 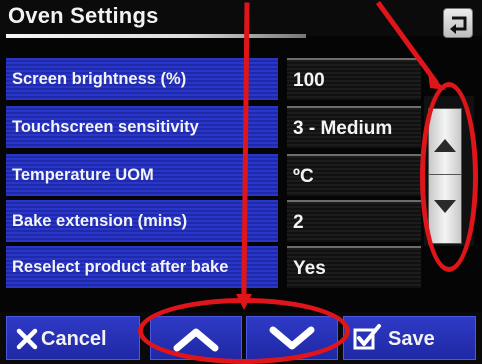 I want to click on annotation-ellipse-scroll, so click(x=449, y=177).